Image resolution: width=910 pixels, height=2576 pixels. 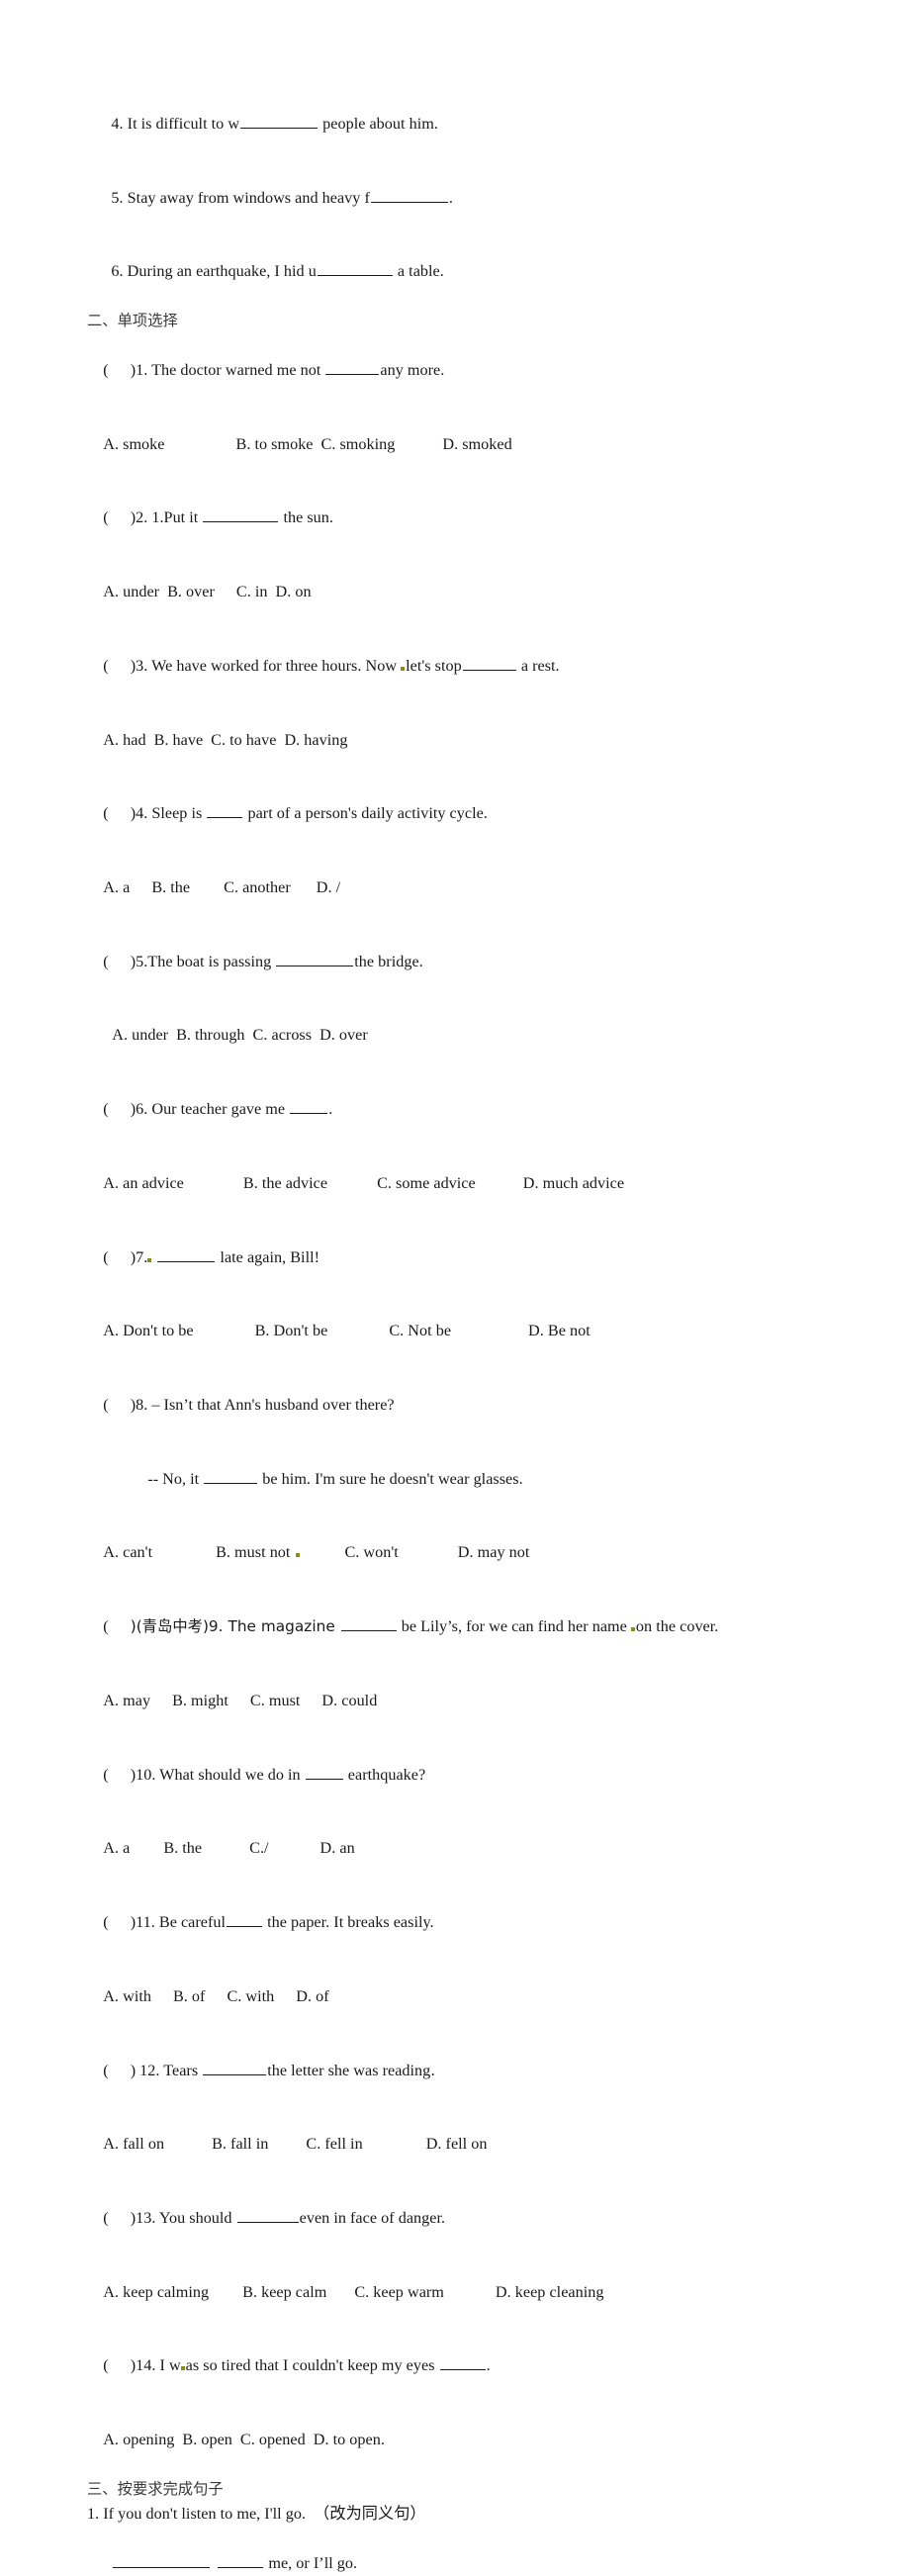 I want to click on question-text-tail: the bridge., so click(x=388, y=961).